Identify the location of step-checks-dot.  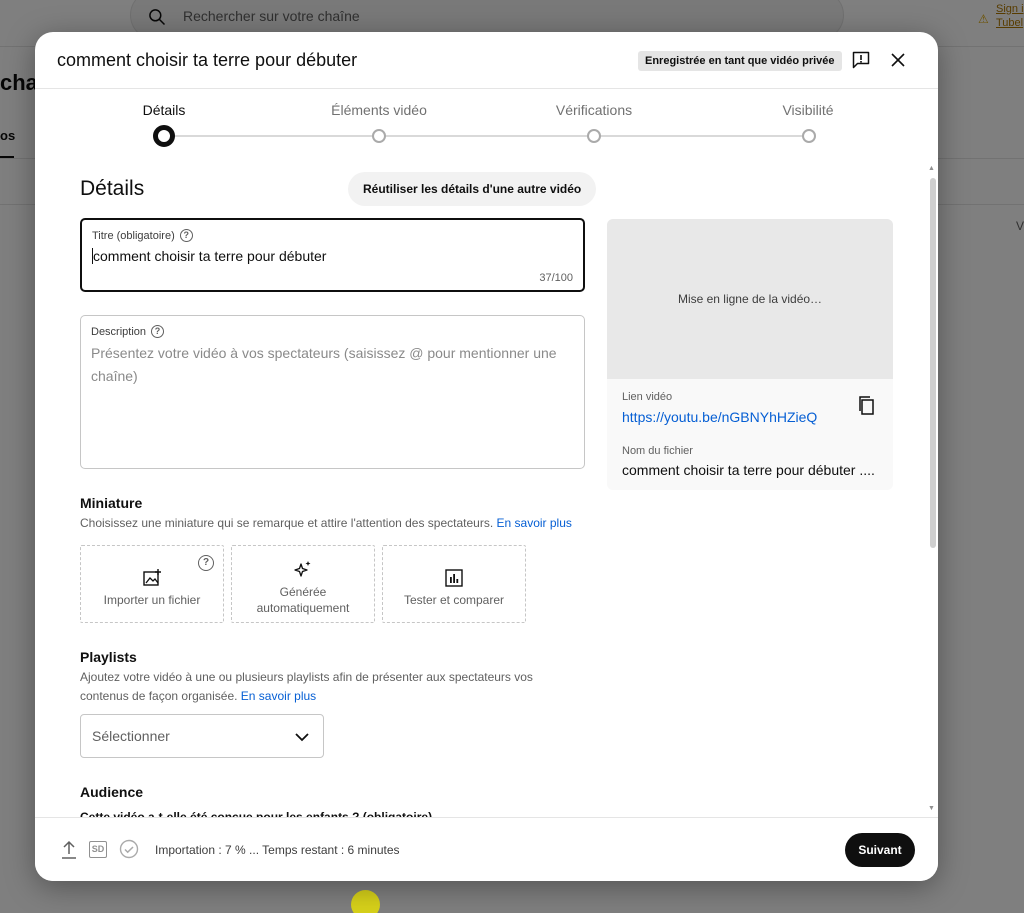
(594, 136).